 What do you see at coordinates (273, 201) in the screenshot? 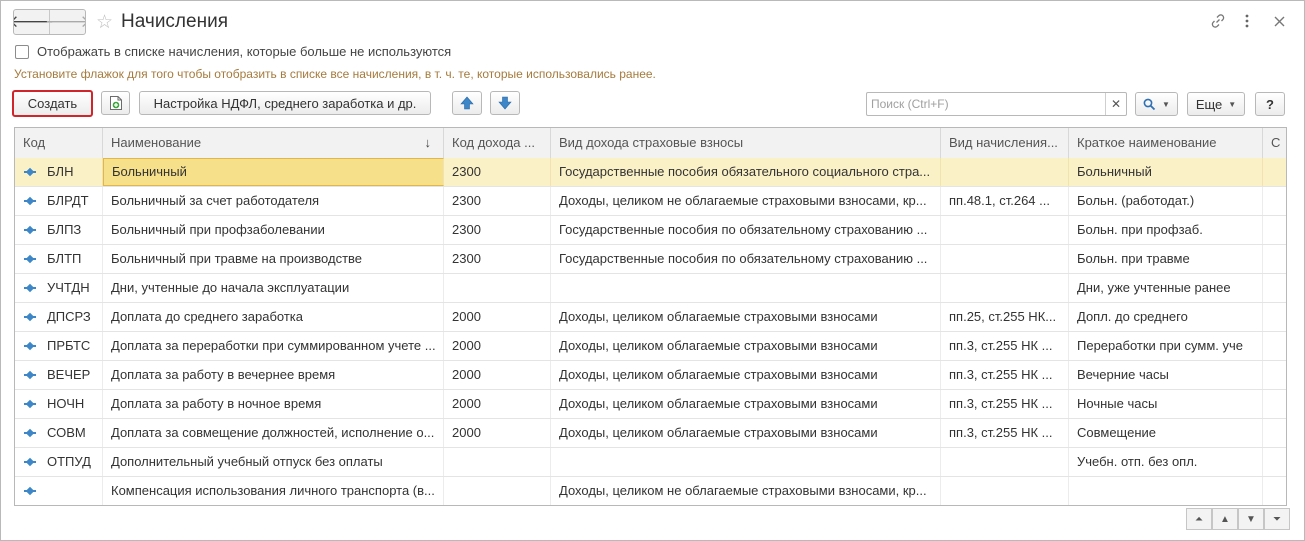
I see `cell-name: Больничный за счет работодателя` at bounding box center [273, 201].